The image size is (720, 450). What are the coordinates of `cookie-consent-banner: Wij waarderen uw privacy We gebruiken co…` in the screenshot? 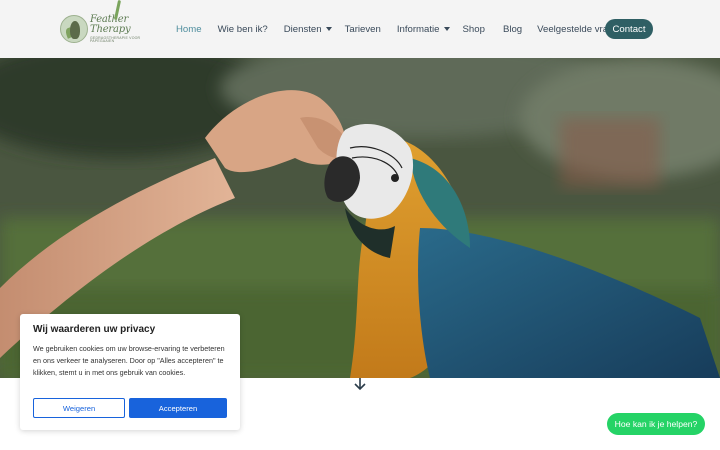 It's located at (130, 372).